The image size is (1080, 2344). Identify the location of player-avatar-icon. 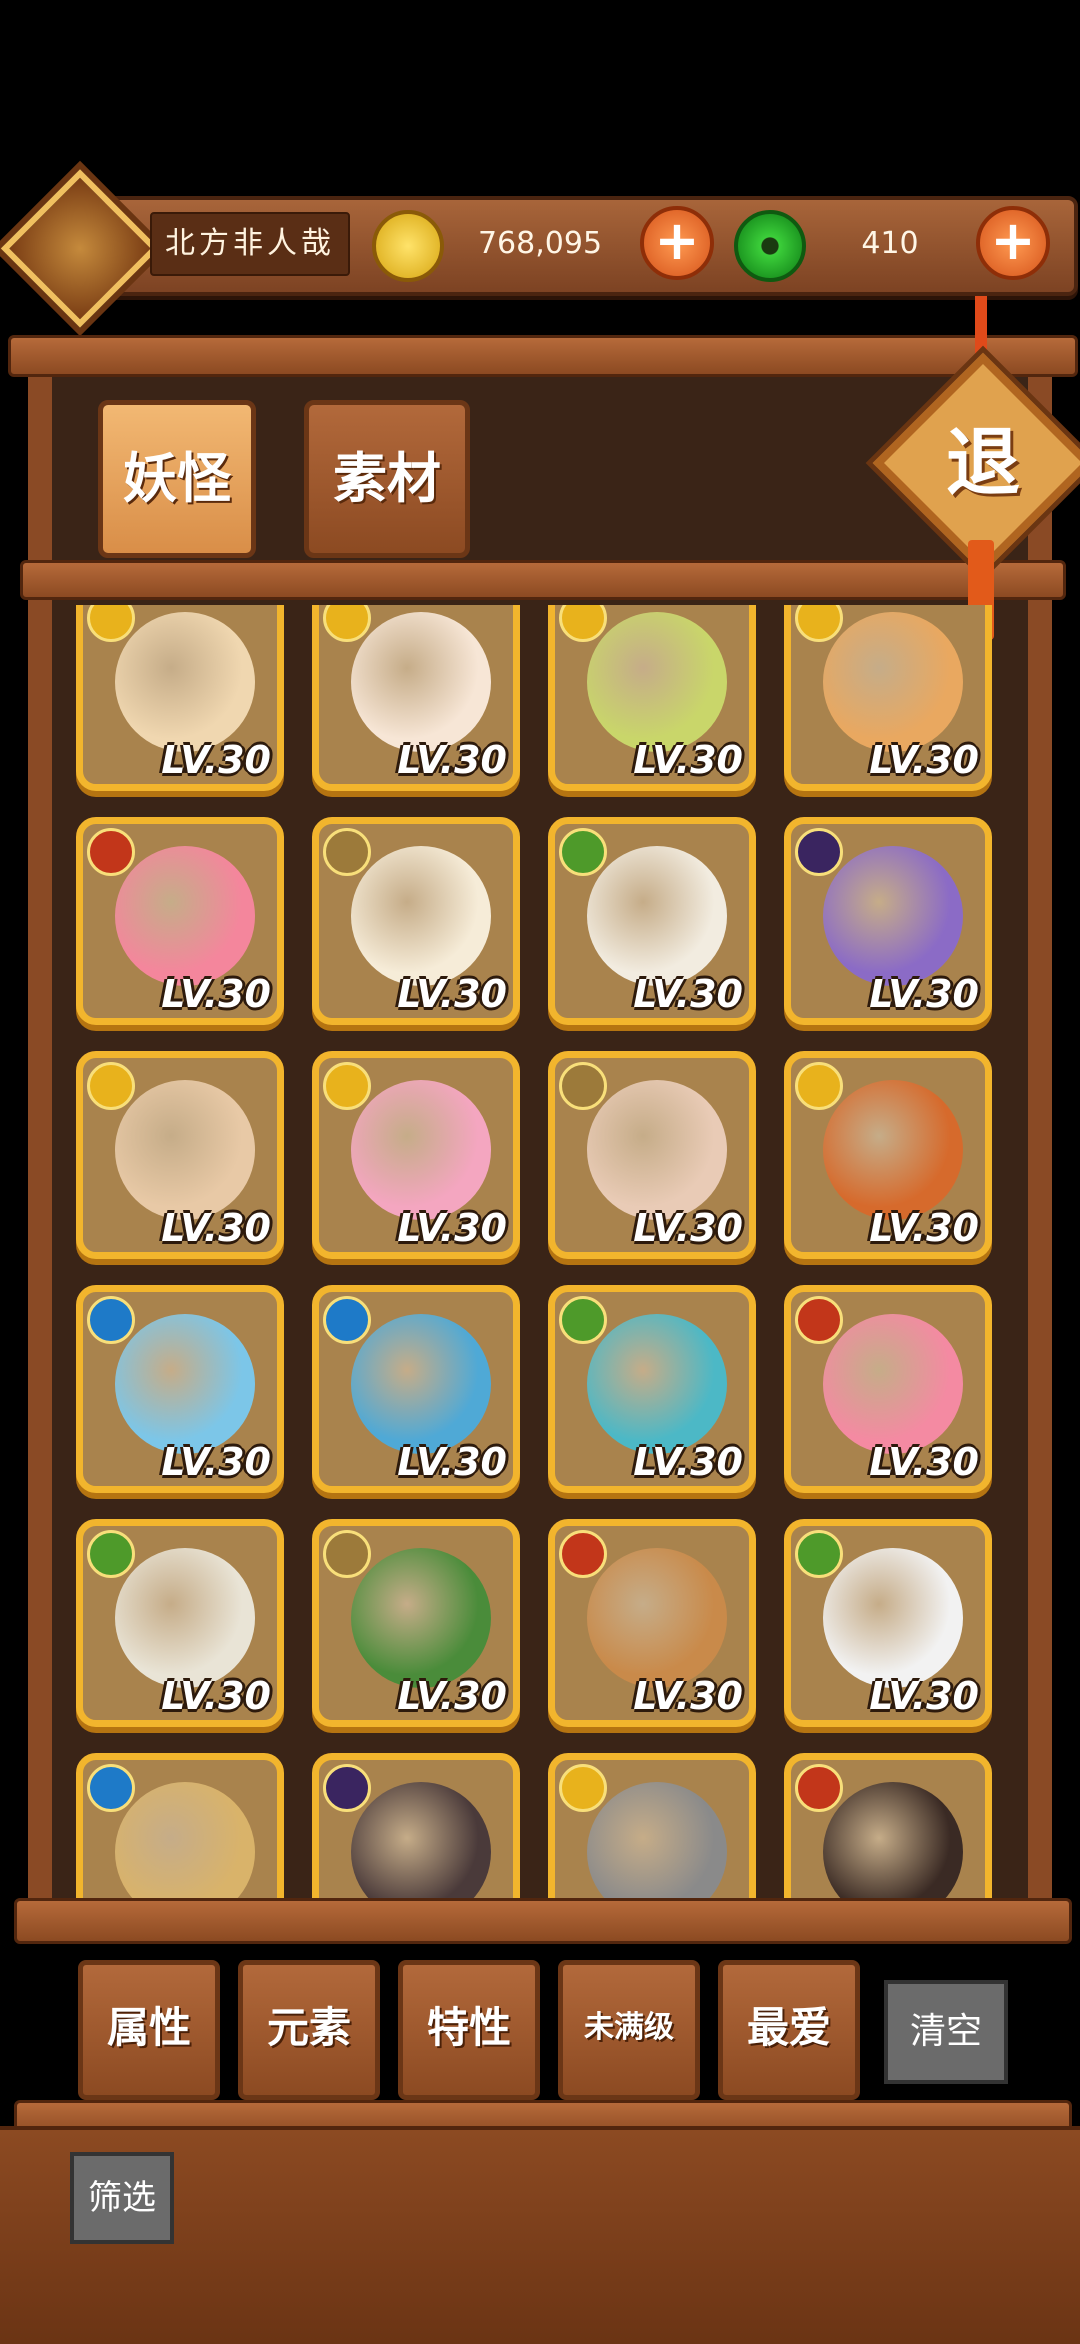
(80, 248).